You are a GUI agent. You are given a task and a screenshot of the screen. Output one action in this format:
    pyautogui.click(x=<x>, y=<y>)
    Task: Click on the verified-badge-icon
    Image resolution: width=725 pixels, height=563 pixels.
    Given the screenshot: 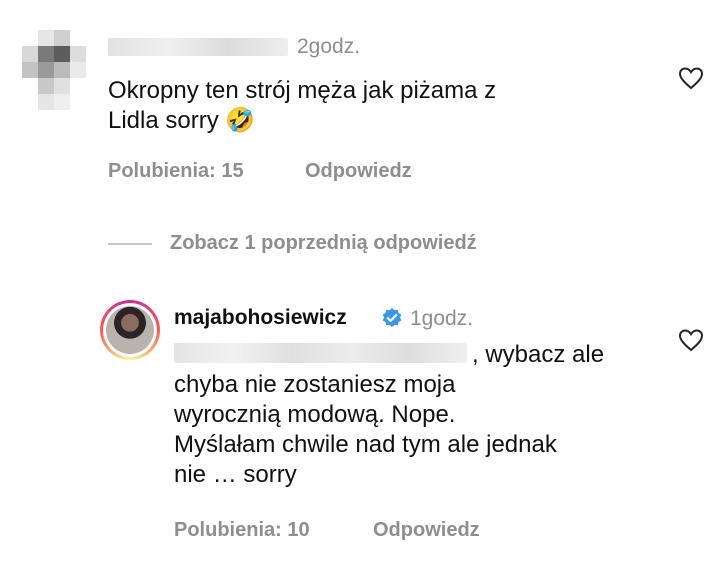 What is the action you would take?
    pyautogui.click(x=392, y=317)
    